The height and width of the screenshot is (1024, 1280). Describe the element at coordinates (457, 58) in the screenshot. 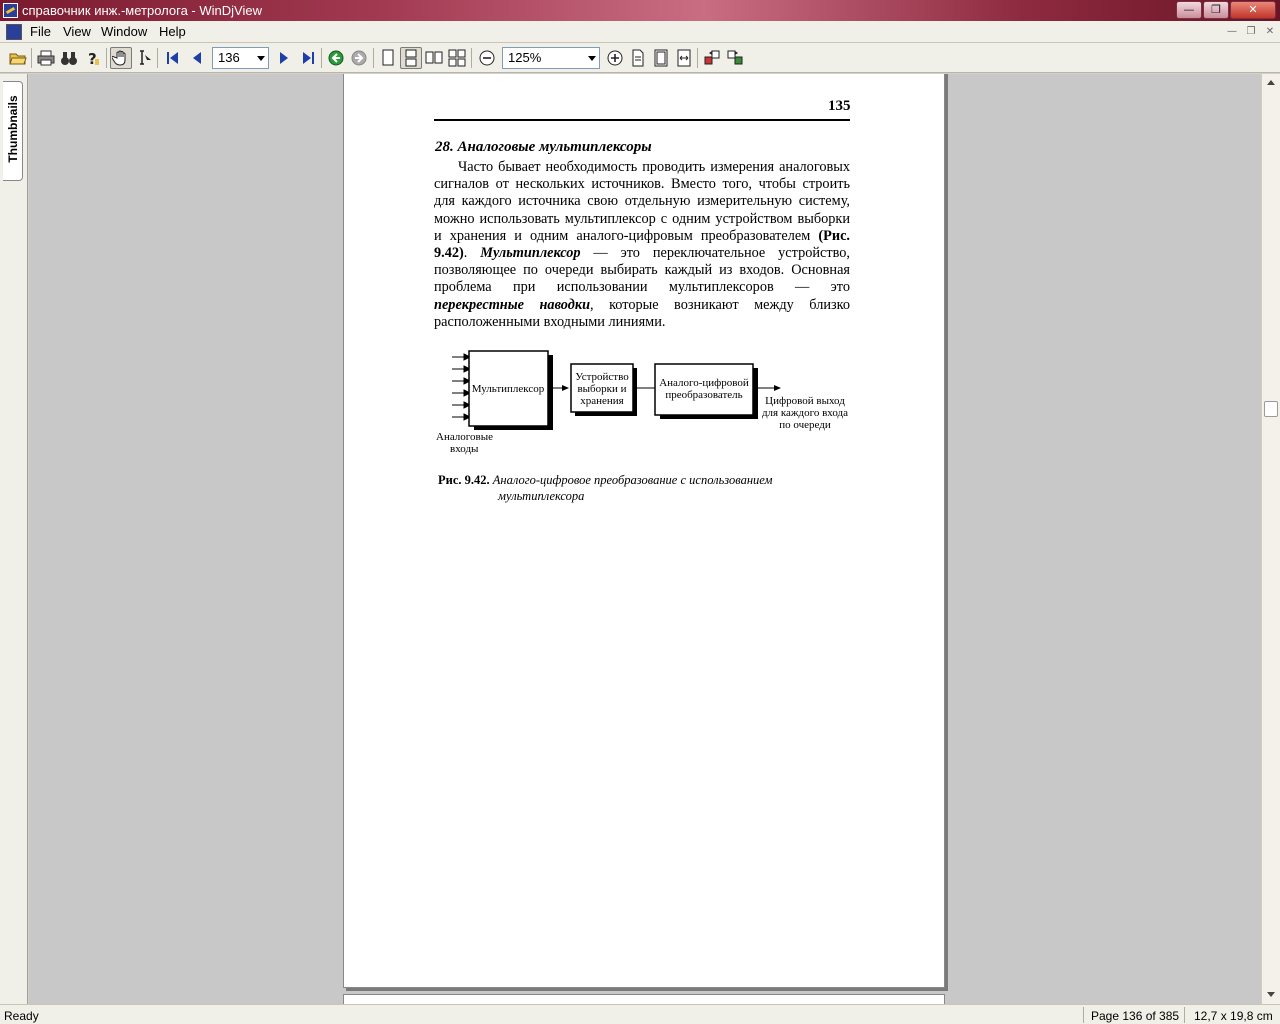

I see `continuous-facing-icon` at that location.